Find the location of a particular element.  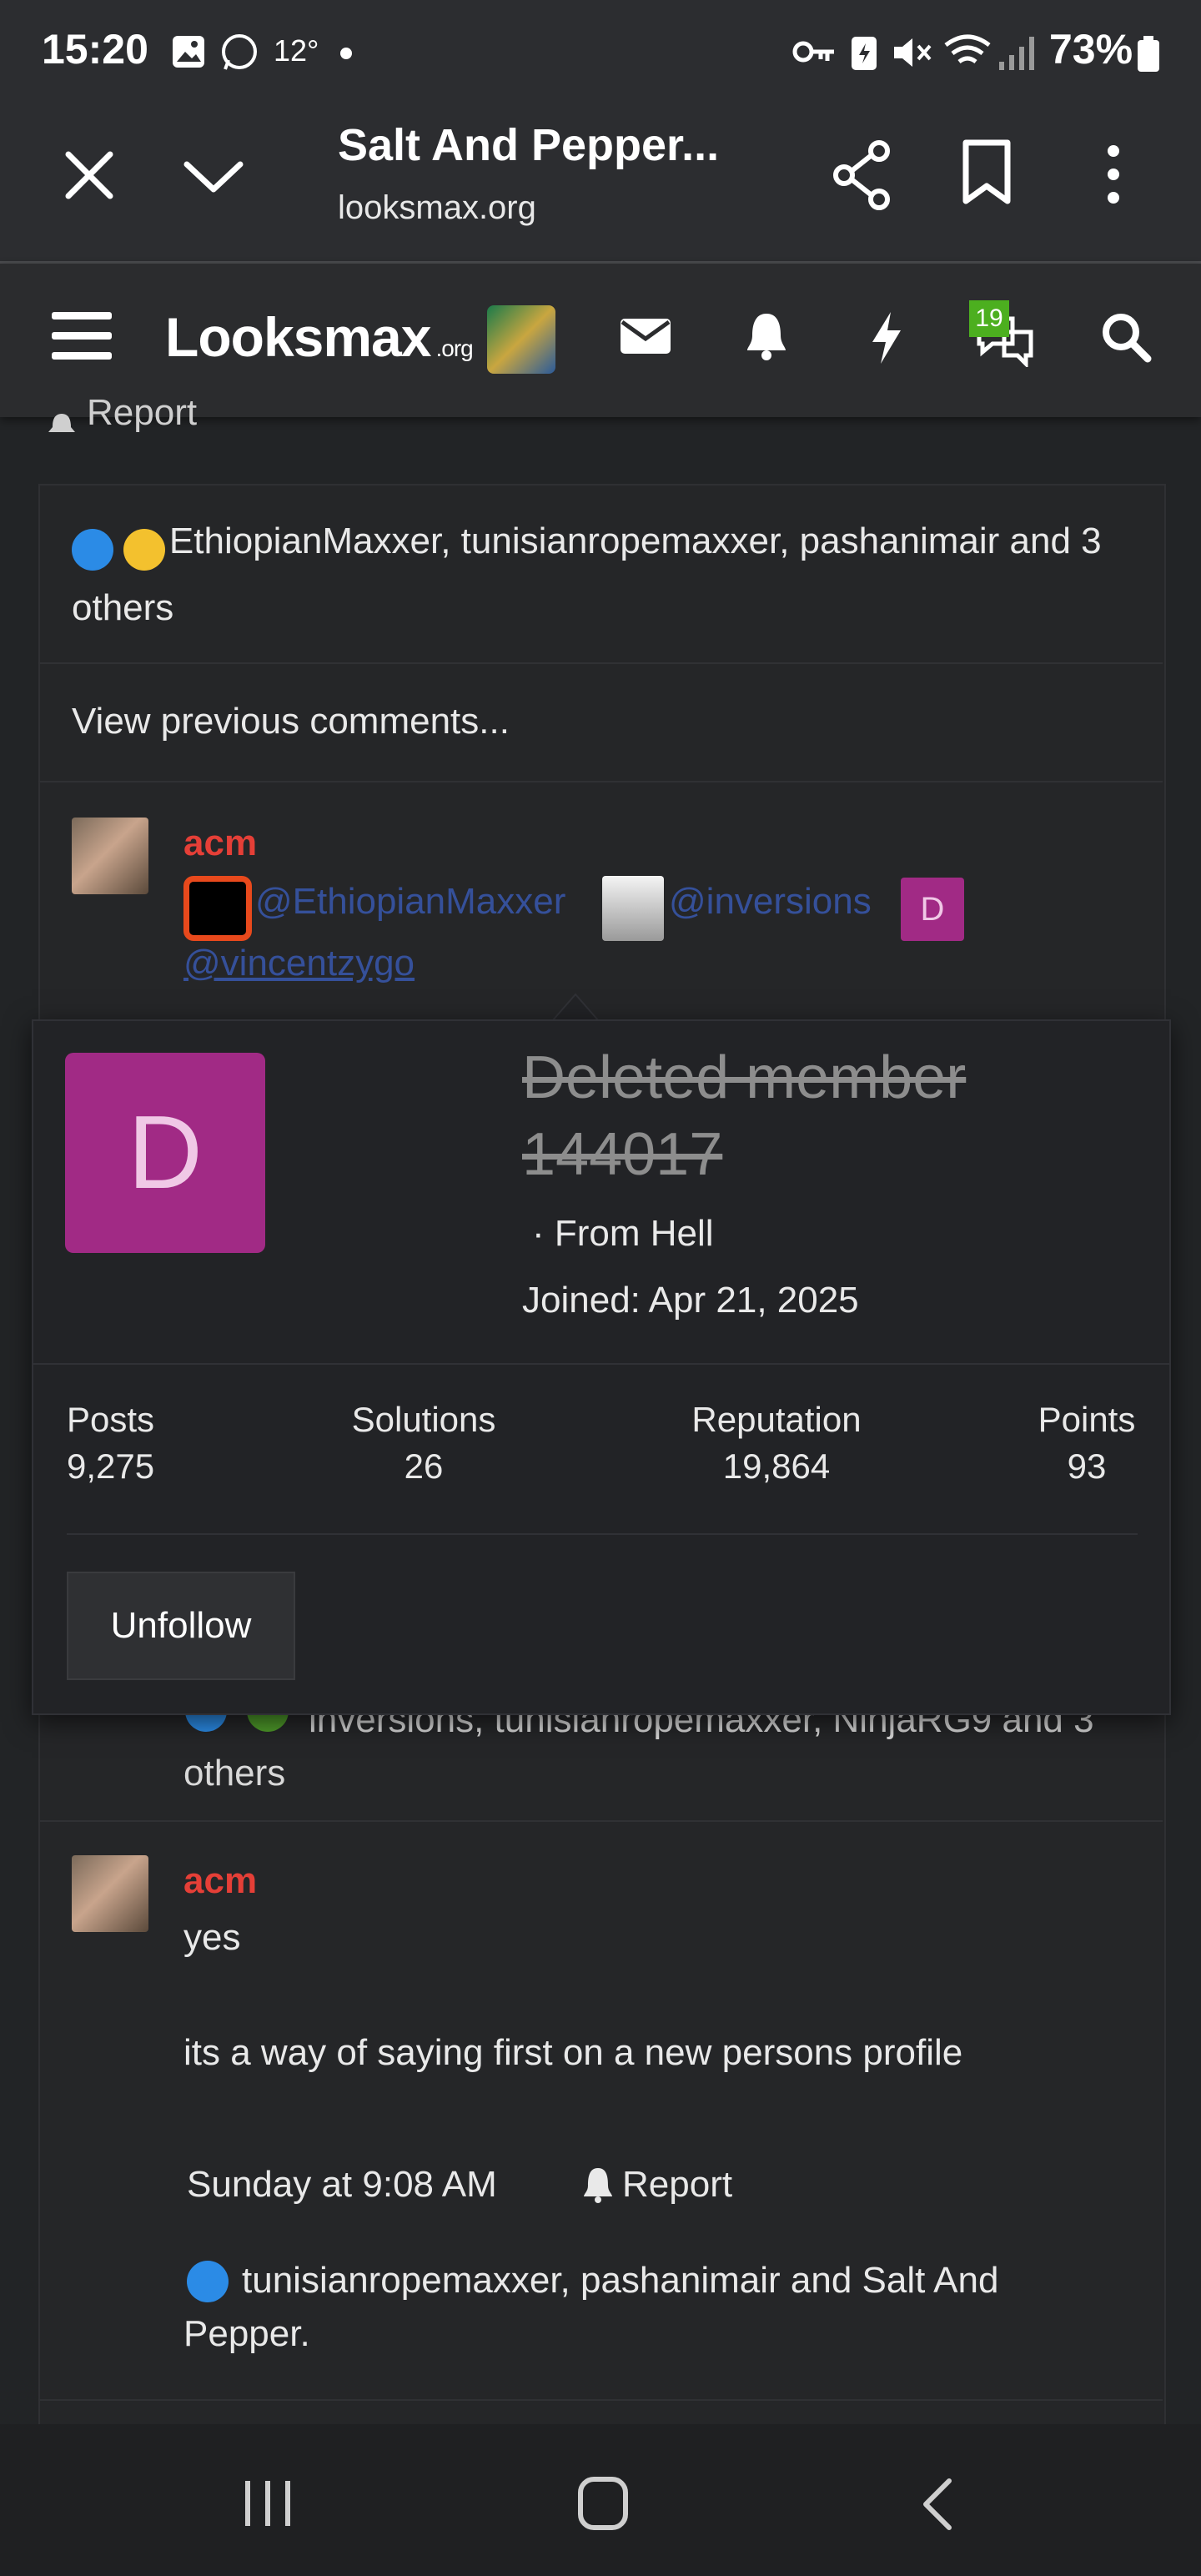

messages-badge: 19 is located at coordinates (989, 318).